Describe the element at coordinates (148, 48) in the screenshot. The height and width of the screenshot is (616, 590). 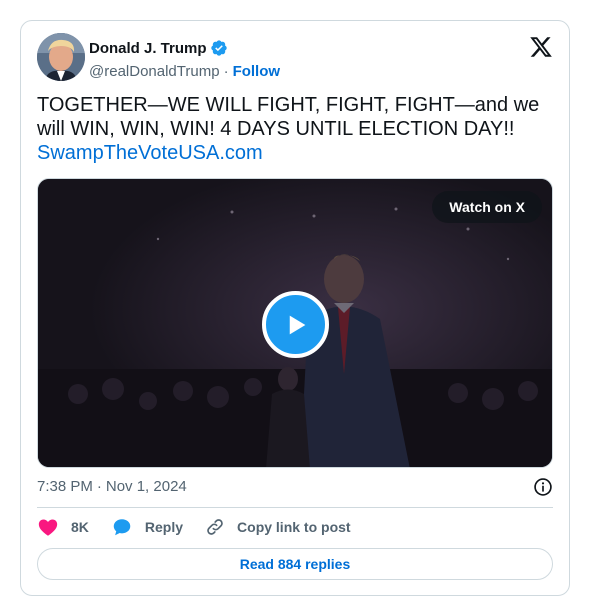
I see `display-name: Donald J. Trump` at that location.